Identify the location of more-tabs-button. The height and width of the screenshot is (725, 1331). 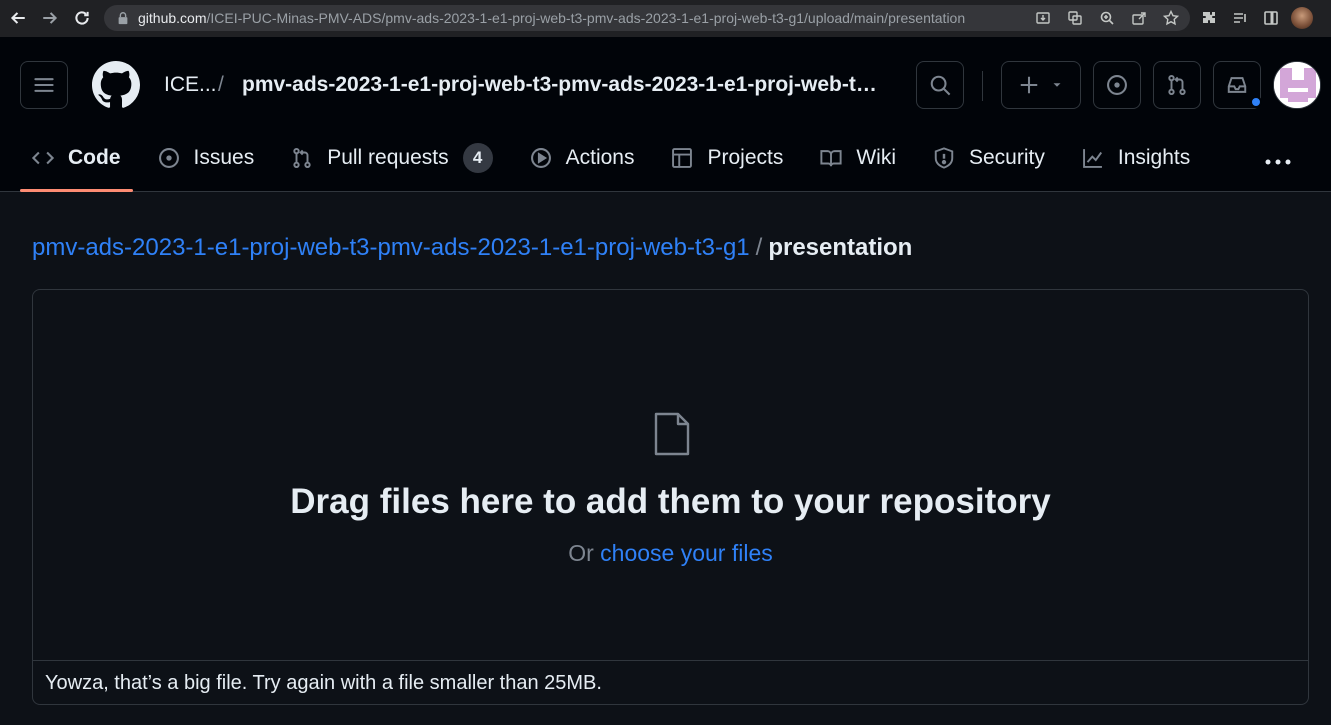
(1278, 160).